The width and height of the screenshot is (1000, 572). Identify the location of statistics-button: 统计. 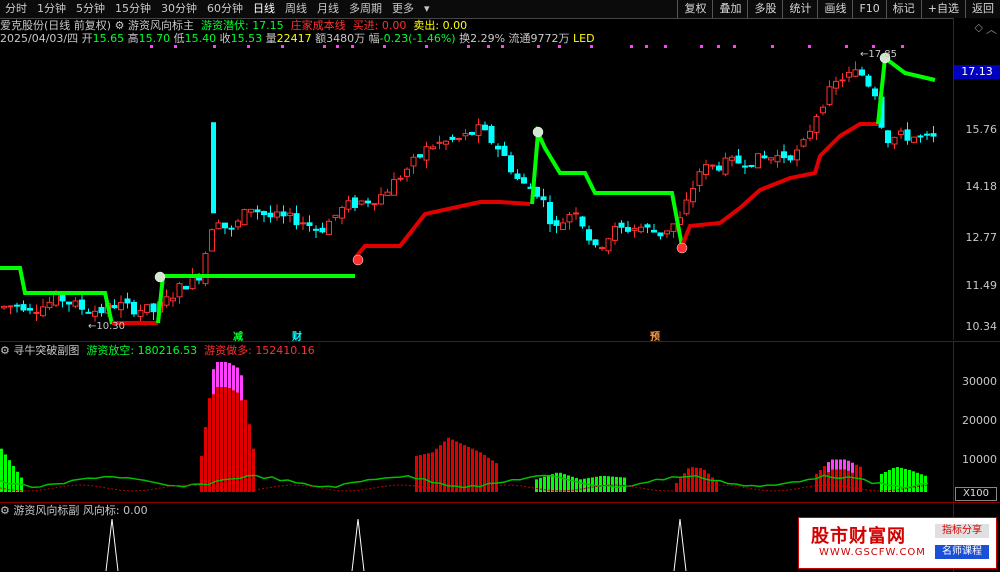
(799, 9).